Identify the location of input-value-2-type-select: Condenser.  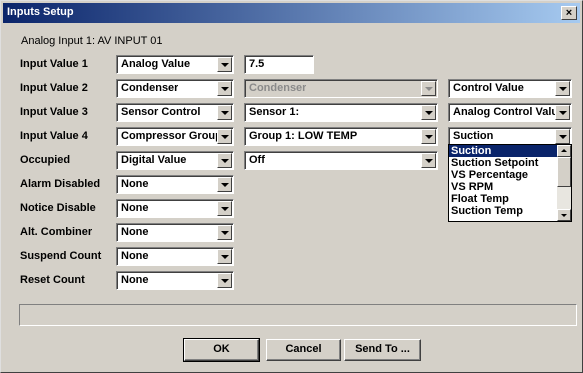
(175, 88).